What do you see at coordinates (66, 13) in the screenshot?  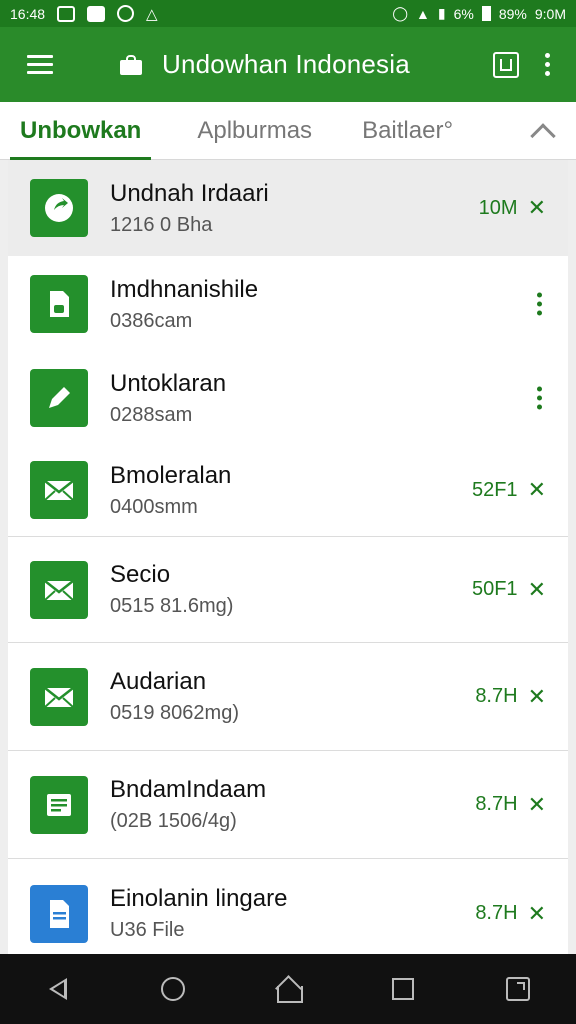 I see `image-notification-icon` at bounding box center [66, 13].